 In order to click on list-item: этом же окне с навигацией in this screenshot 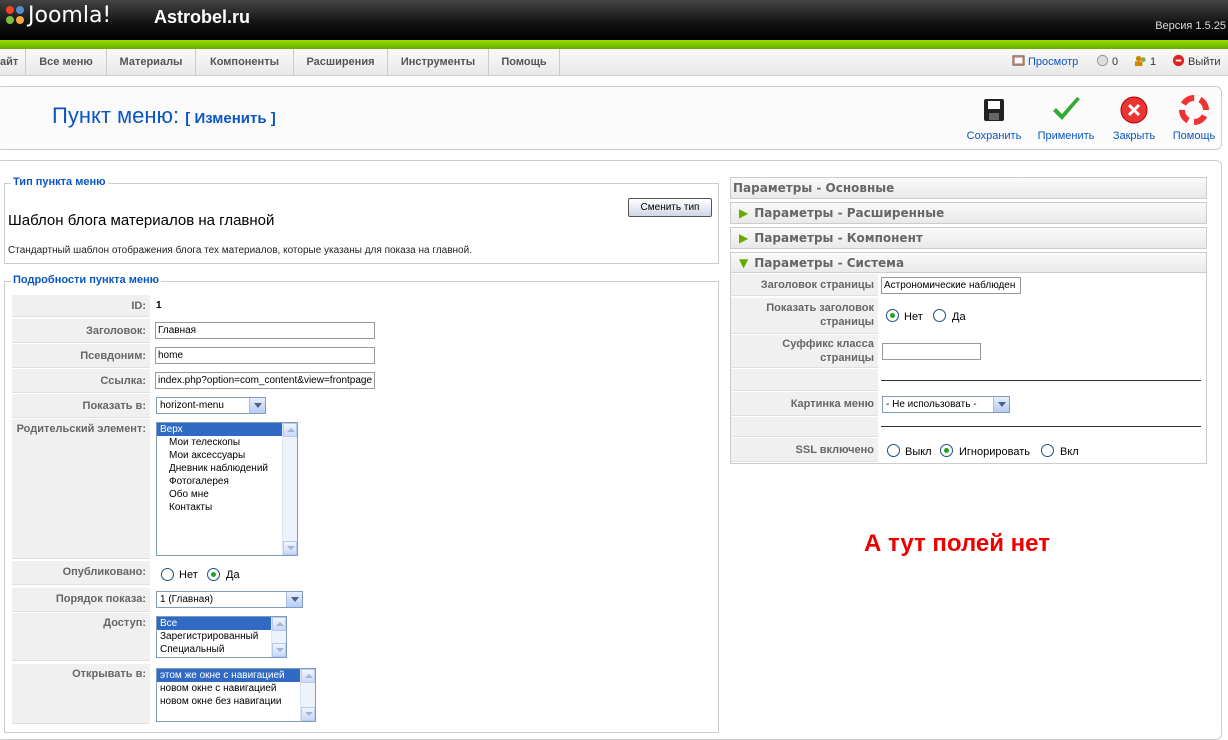, I will do `click(236, 675)`.